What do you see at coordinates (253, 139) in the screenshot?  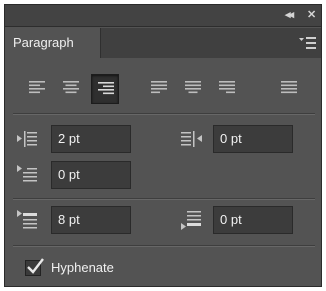 I see `right-indent-input: 0 pt` at bounding box center [253, 139].